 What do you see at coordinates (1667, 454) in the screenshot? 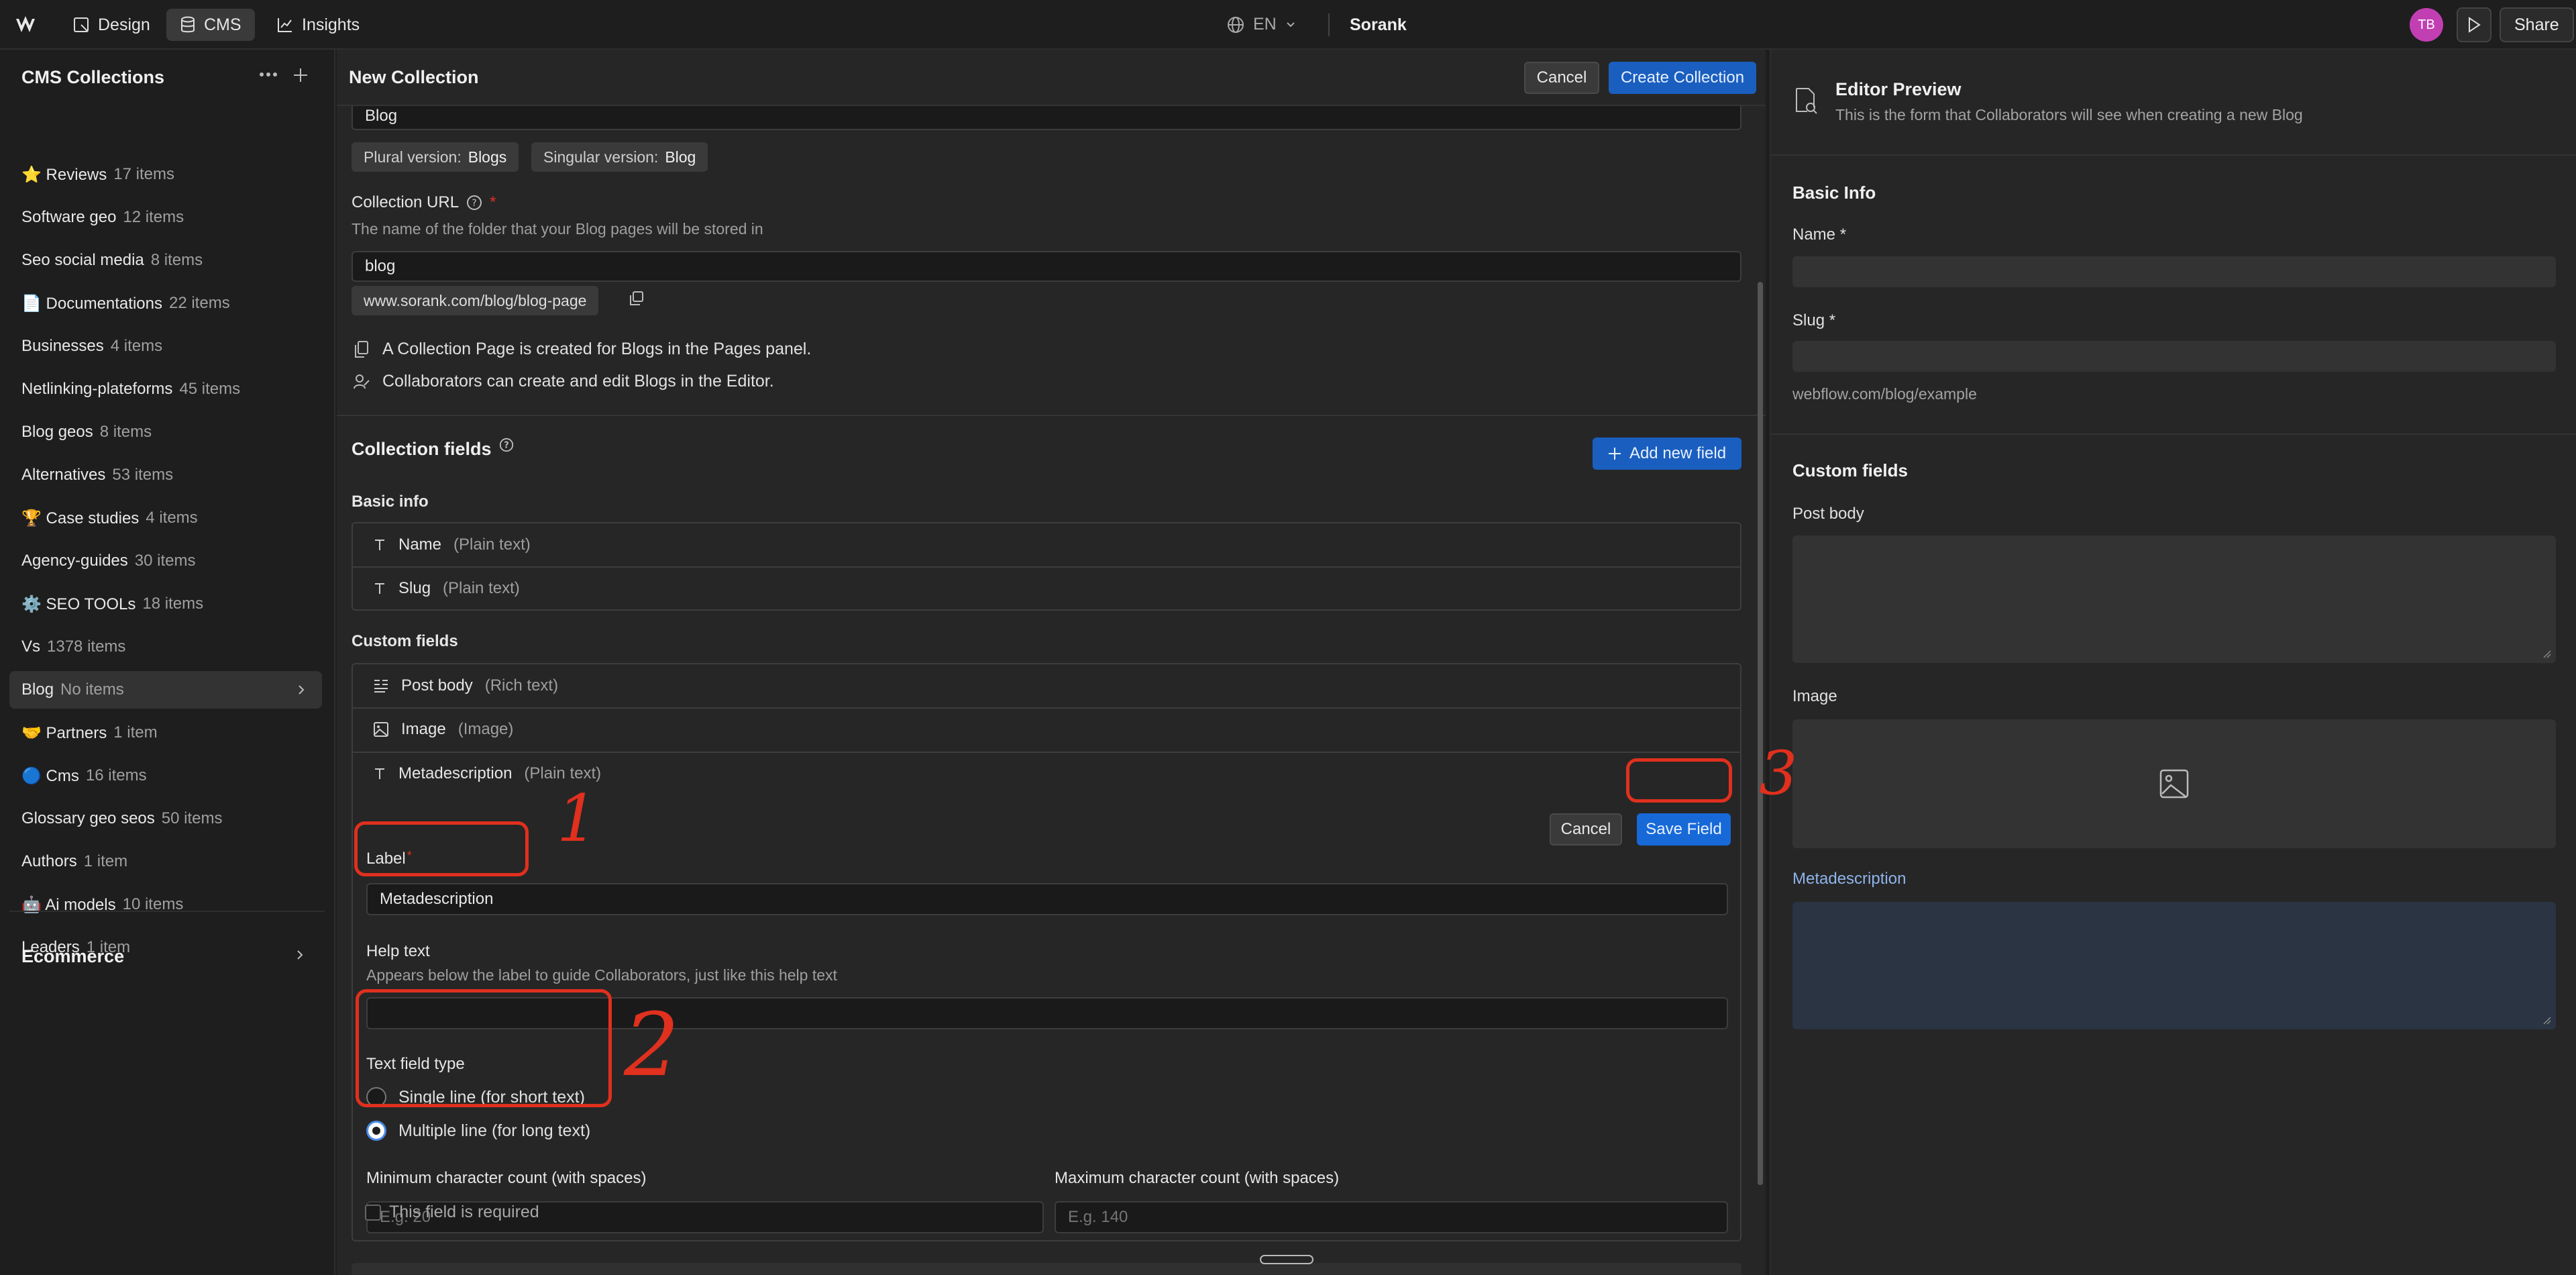
I see `add-new-field-button: Add new field` at bounding box center [1667, 454].